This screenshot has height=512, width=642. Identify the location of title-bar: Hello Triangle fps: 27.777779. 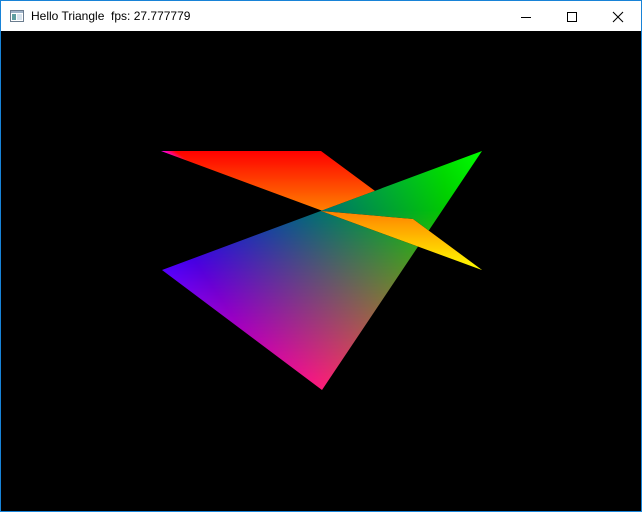
(321, 16).